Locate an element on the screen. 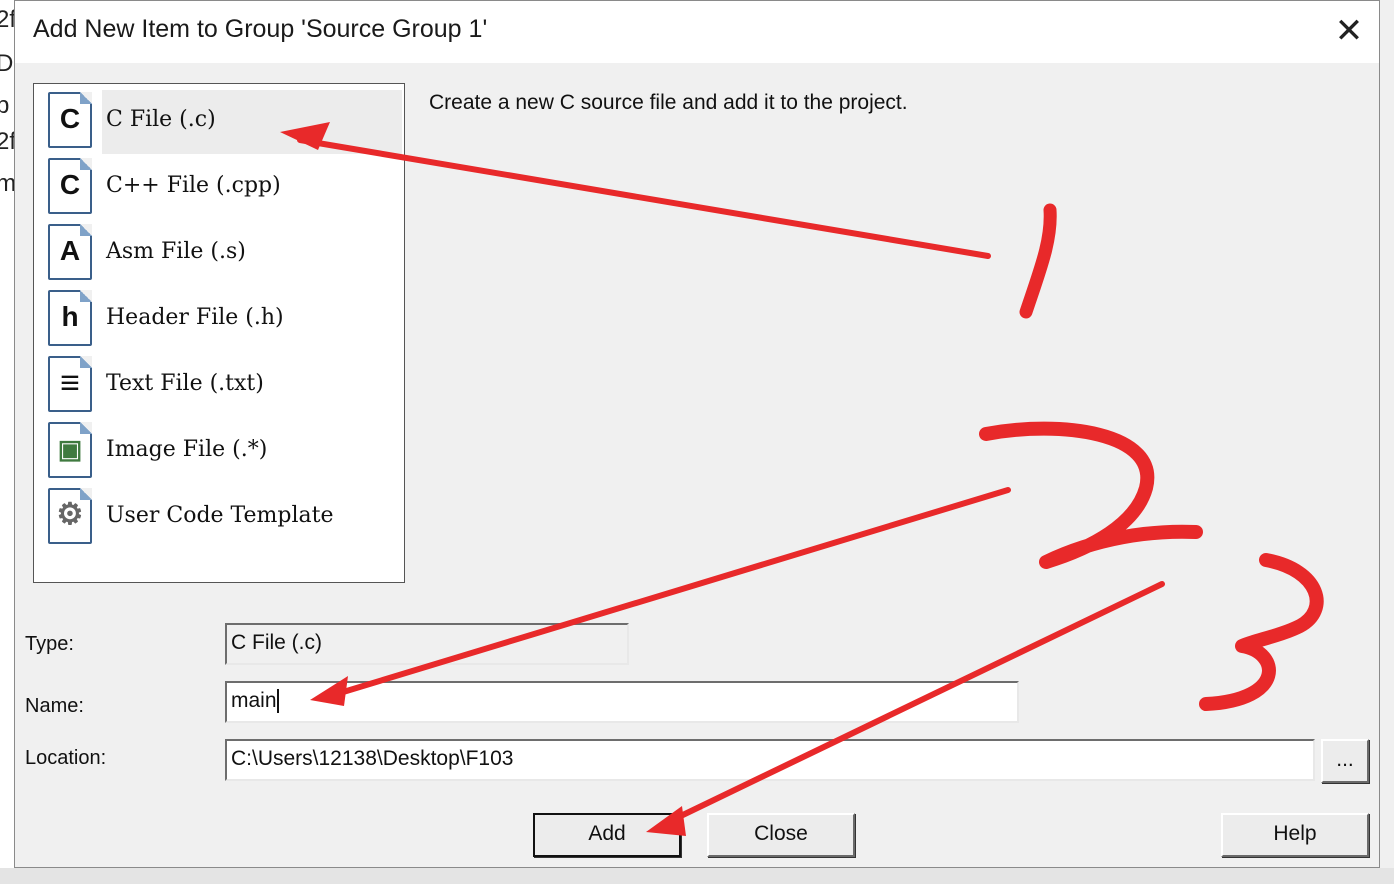  list-item-image-file: ▣ Image File (.*) is located at coordinates (219, 451).